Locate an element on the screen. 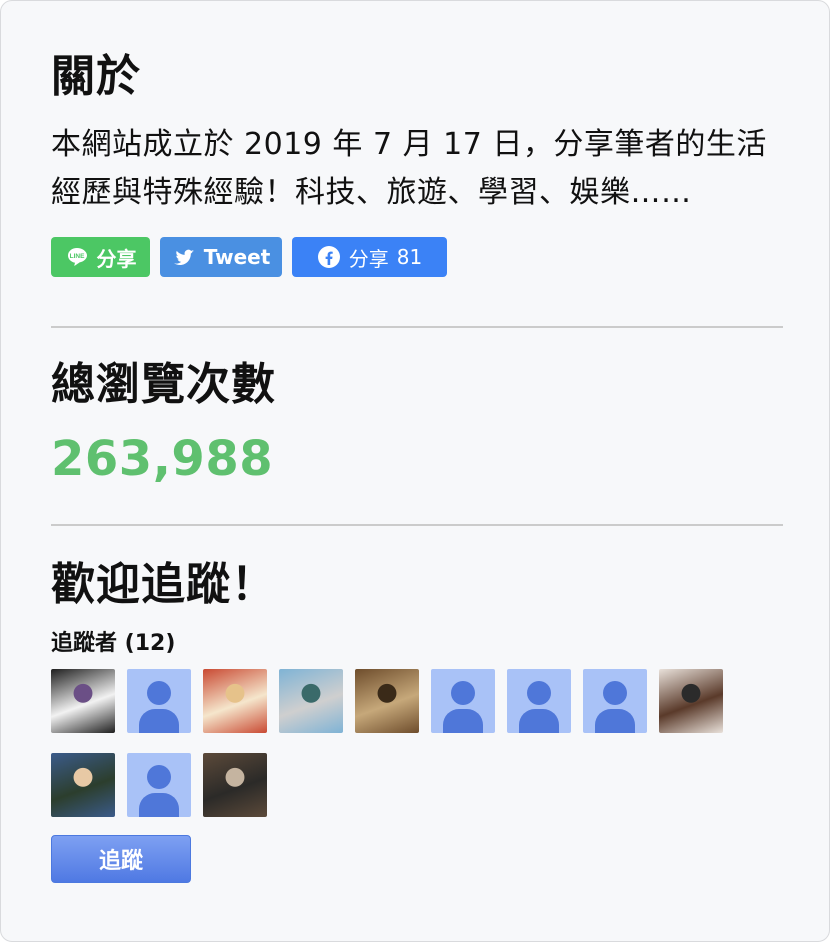 This screenshot has width=832, height=944. svg-text: LINE is located at coordinates (76, 256).